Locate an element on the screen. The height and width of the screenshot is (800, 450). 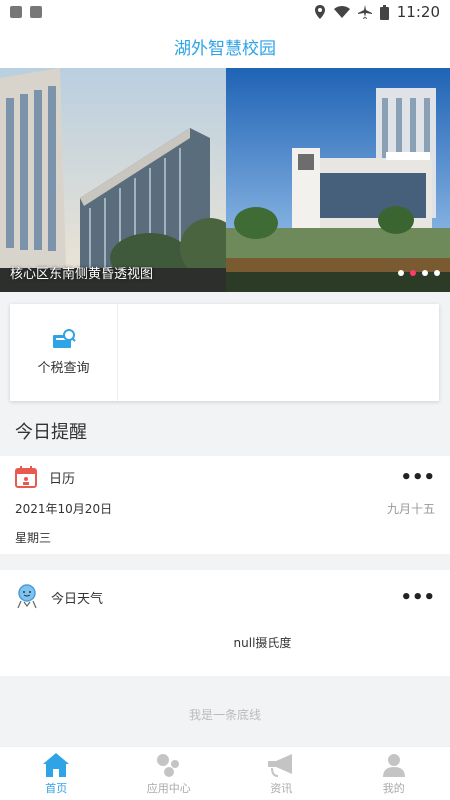
location-icon is located at coordinates (319, 12).